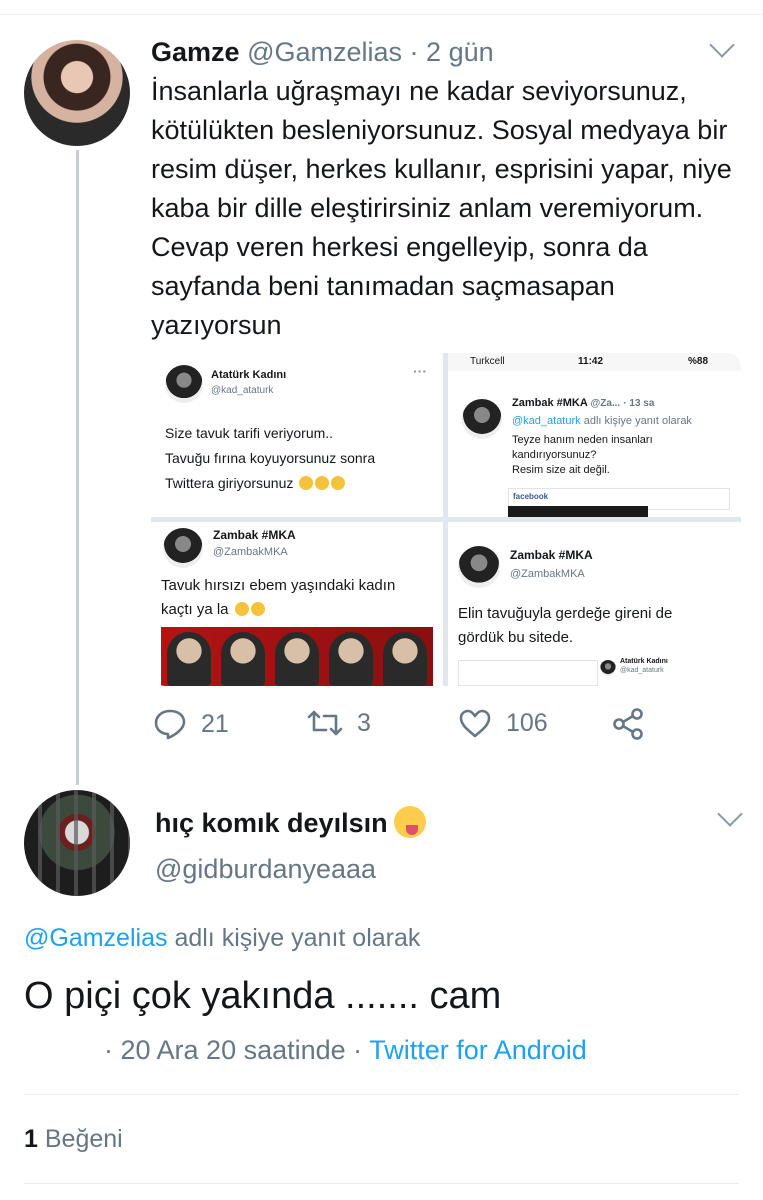  Describe the element at coordinates (561, 470) in the screenshot. I see `embedded-text-line: Resim size ait değil.` at that location.